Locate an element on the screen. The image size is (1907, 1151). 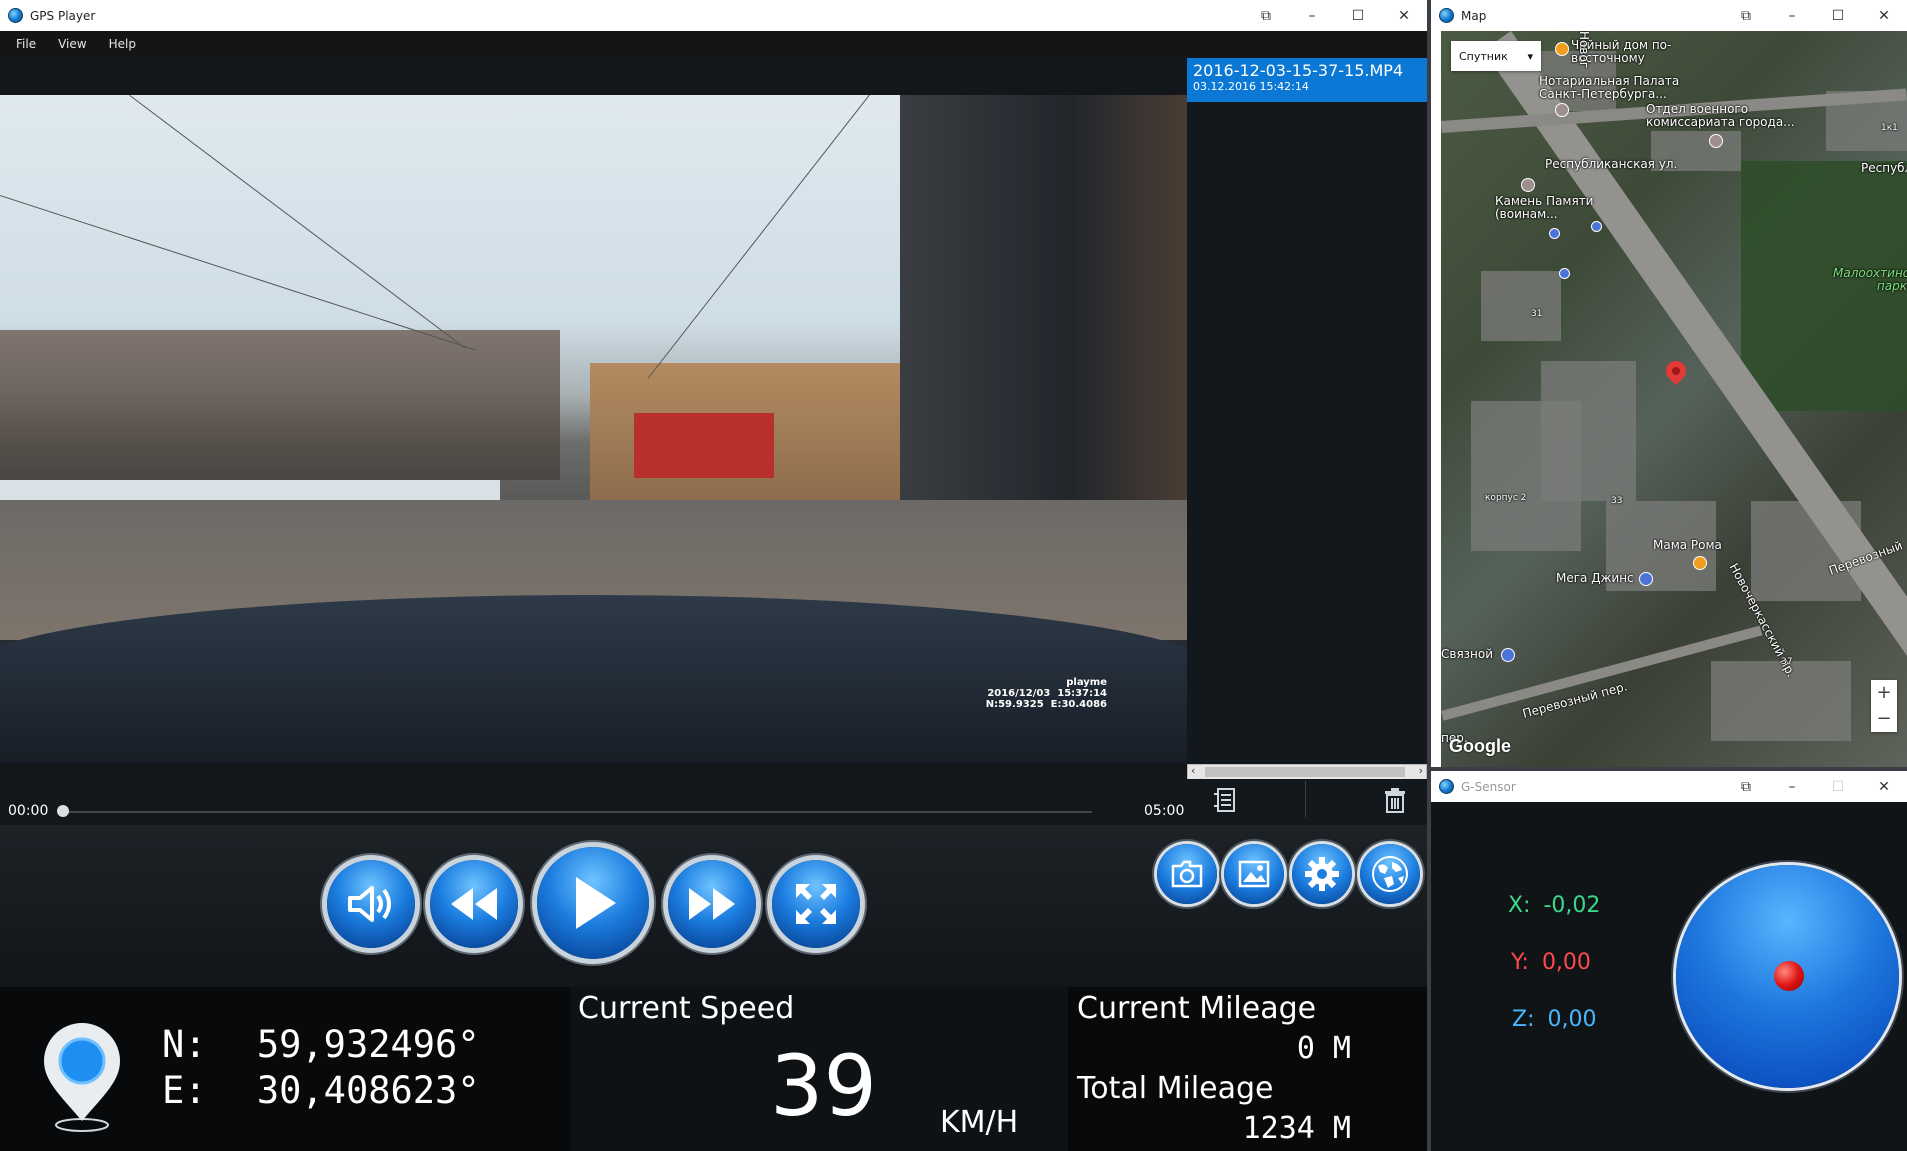
time-total: 05:00 is located at coordinates (1164, 811).